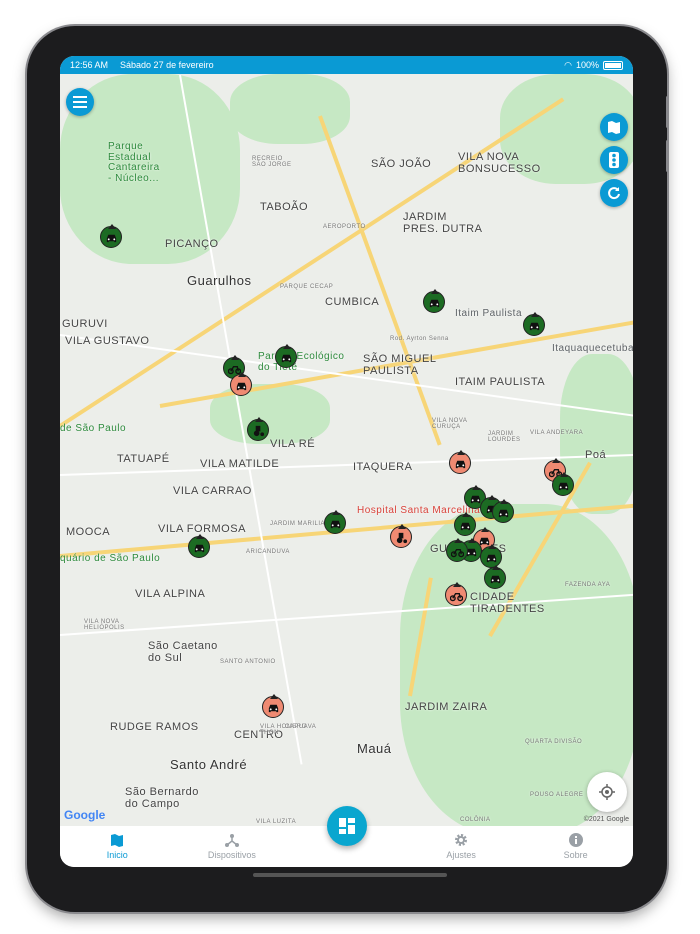  Describe the element at coordinates (575, 855) in the screenshot. I see `tab-label: Sobre` at that location.